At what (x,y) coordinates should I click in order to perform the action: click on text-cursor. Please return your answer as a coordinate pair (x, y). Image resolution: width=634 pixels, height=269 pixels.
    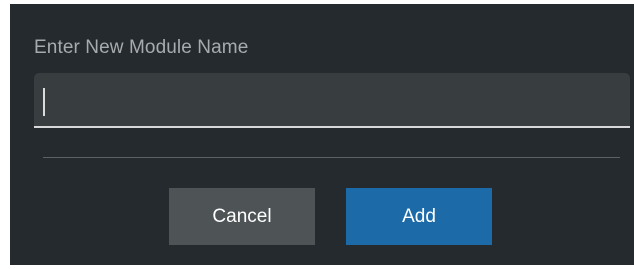
    Looking at the image, I should click on (44, 102).